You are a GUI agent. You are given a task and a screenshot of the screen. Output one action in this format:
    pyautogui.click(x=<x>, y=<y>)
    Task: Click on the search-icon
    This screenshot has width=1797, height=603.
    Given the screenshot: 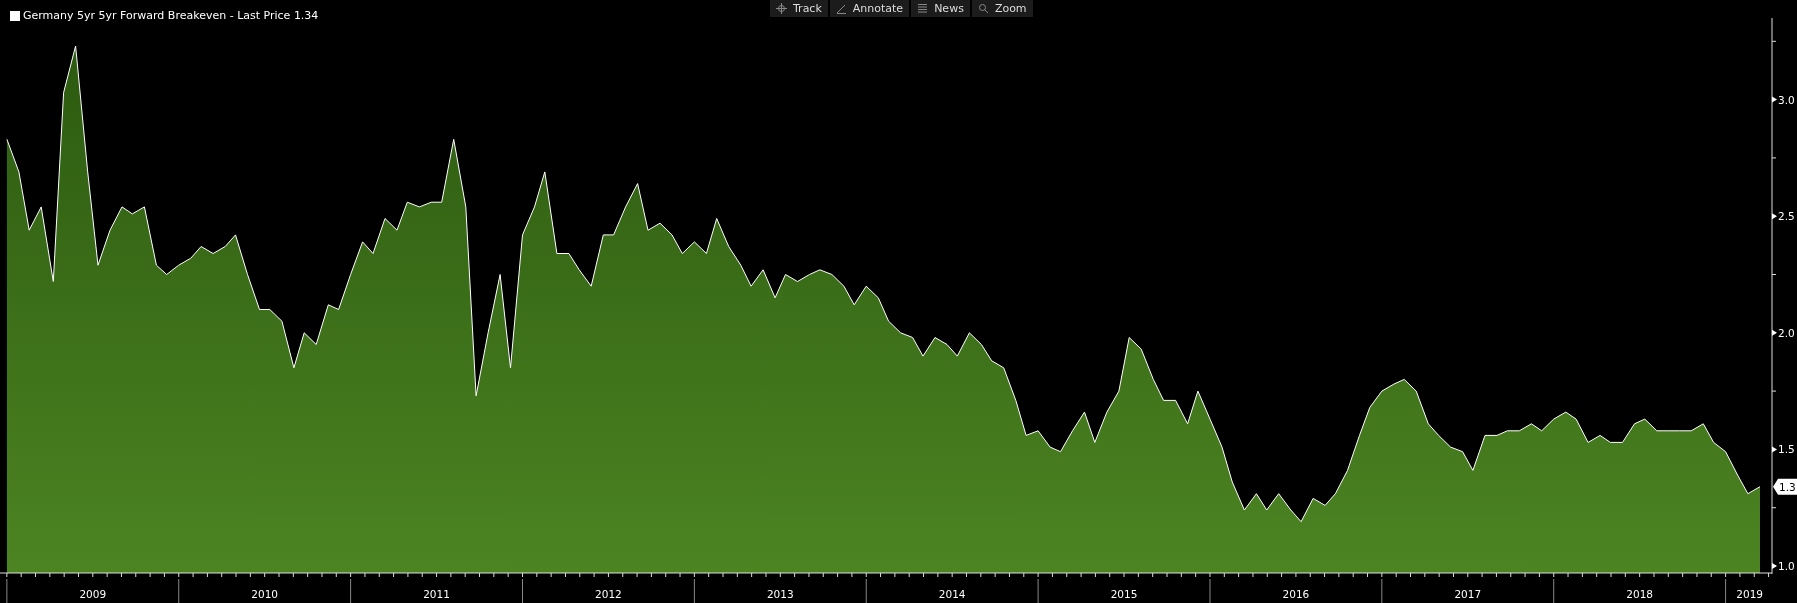 What is the action you would take?
    pyautogui.click(x=983, y=8)
    